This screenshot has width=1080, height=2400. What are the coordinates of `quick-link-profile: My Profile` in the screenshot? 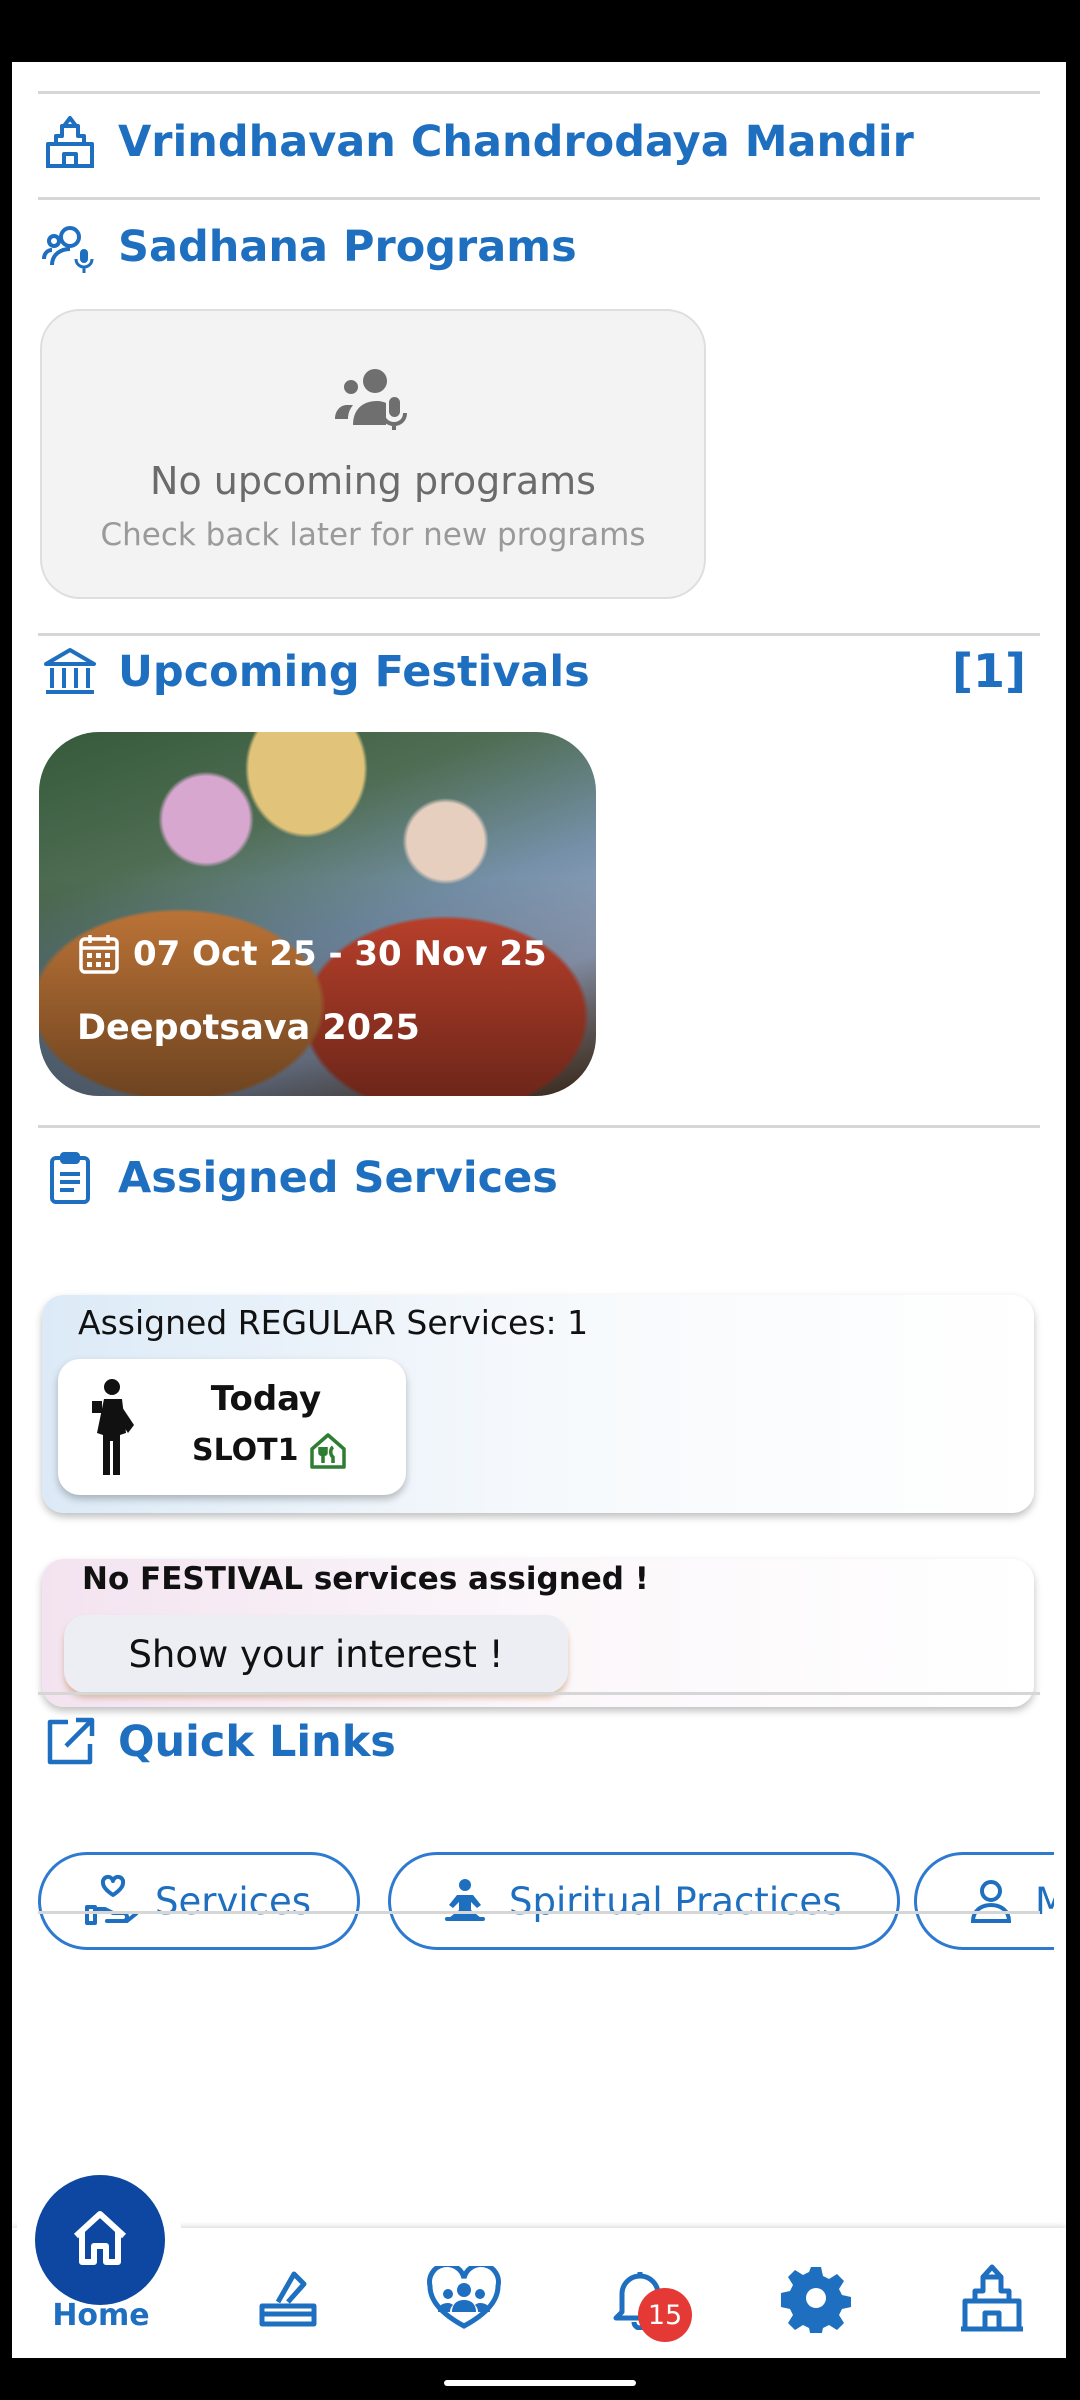 It's located at (984, 1901).